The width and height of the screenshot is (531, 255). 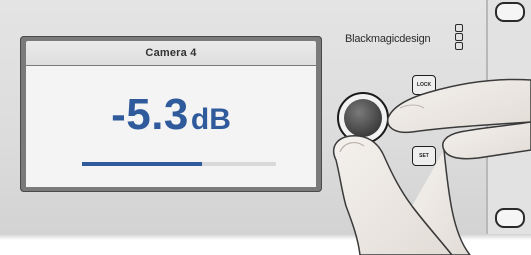 What do you see at coordinates (460, 38) in the screenshot?
I see `blackmagic-logo-icon` at bounding box center [460, 38].